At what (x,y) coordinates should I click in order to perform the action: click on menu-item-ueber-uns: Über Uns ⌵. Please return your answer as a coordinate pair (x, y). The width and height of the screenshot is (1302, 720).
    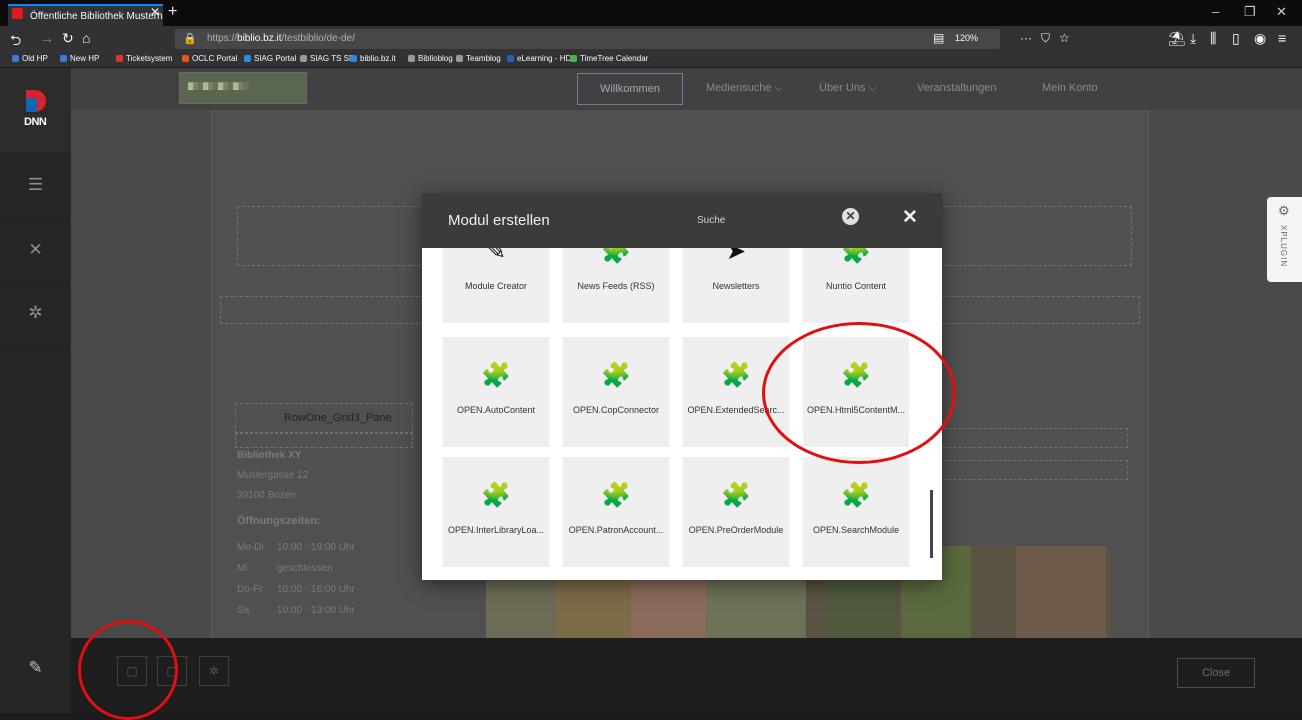
    Looking at the image, I should click on (848, 88).